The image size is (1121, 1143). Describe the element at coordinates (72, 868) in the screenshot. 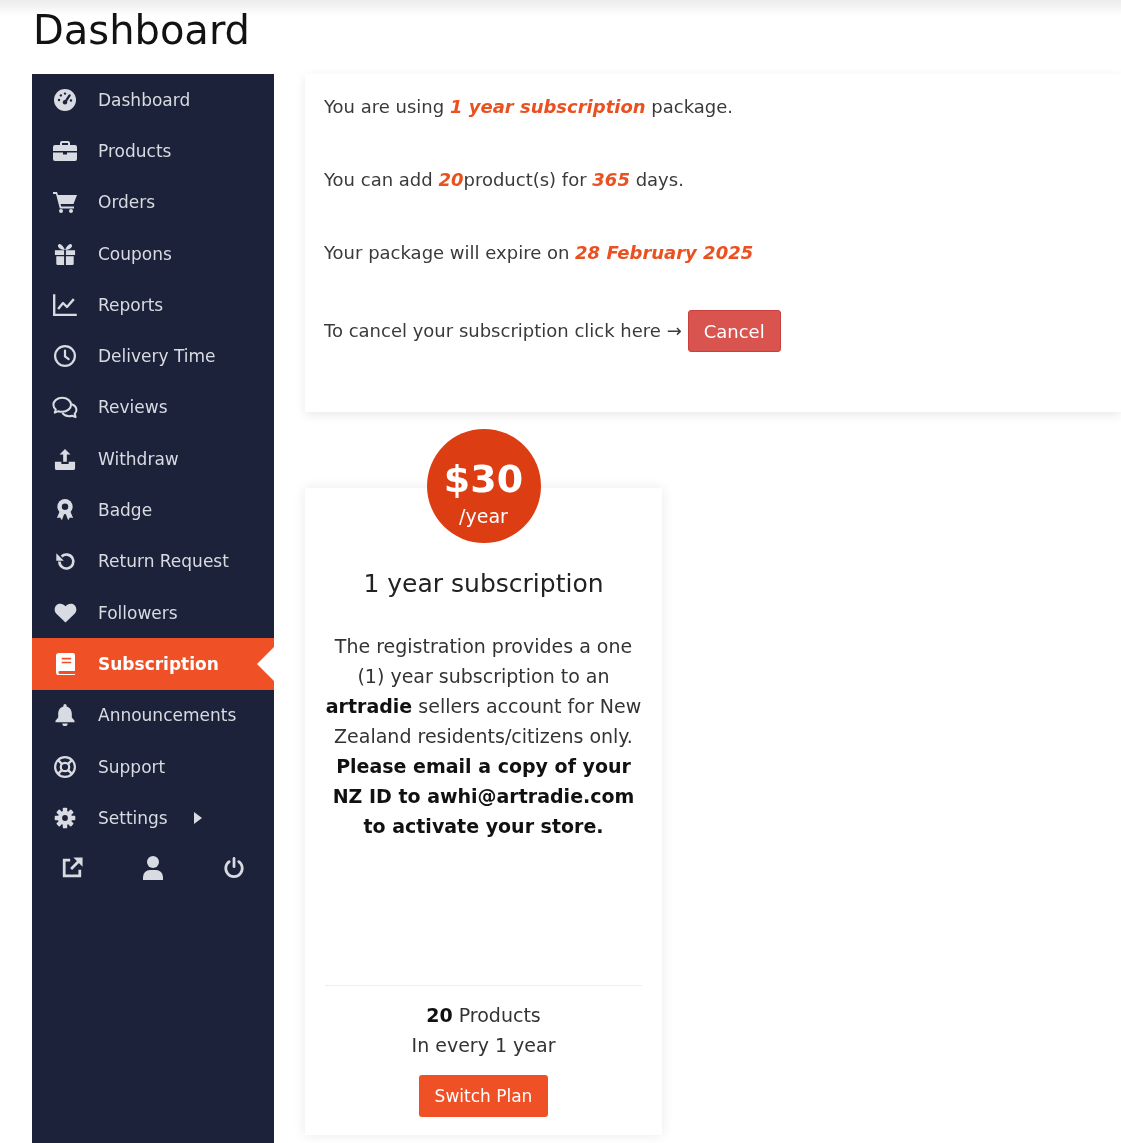

I see `external-link-icon` at that location.